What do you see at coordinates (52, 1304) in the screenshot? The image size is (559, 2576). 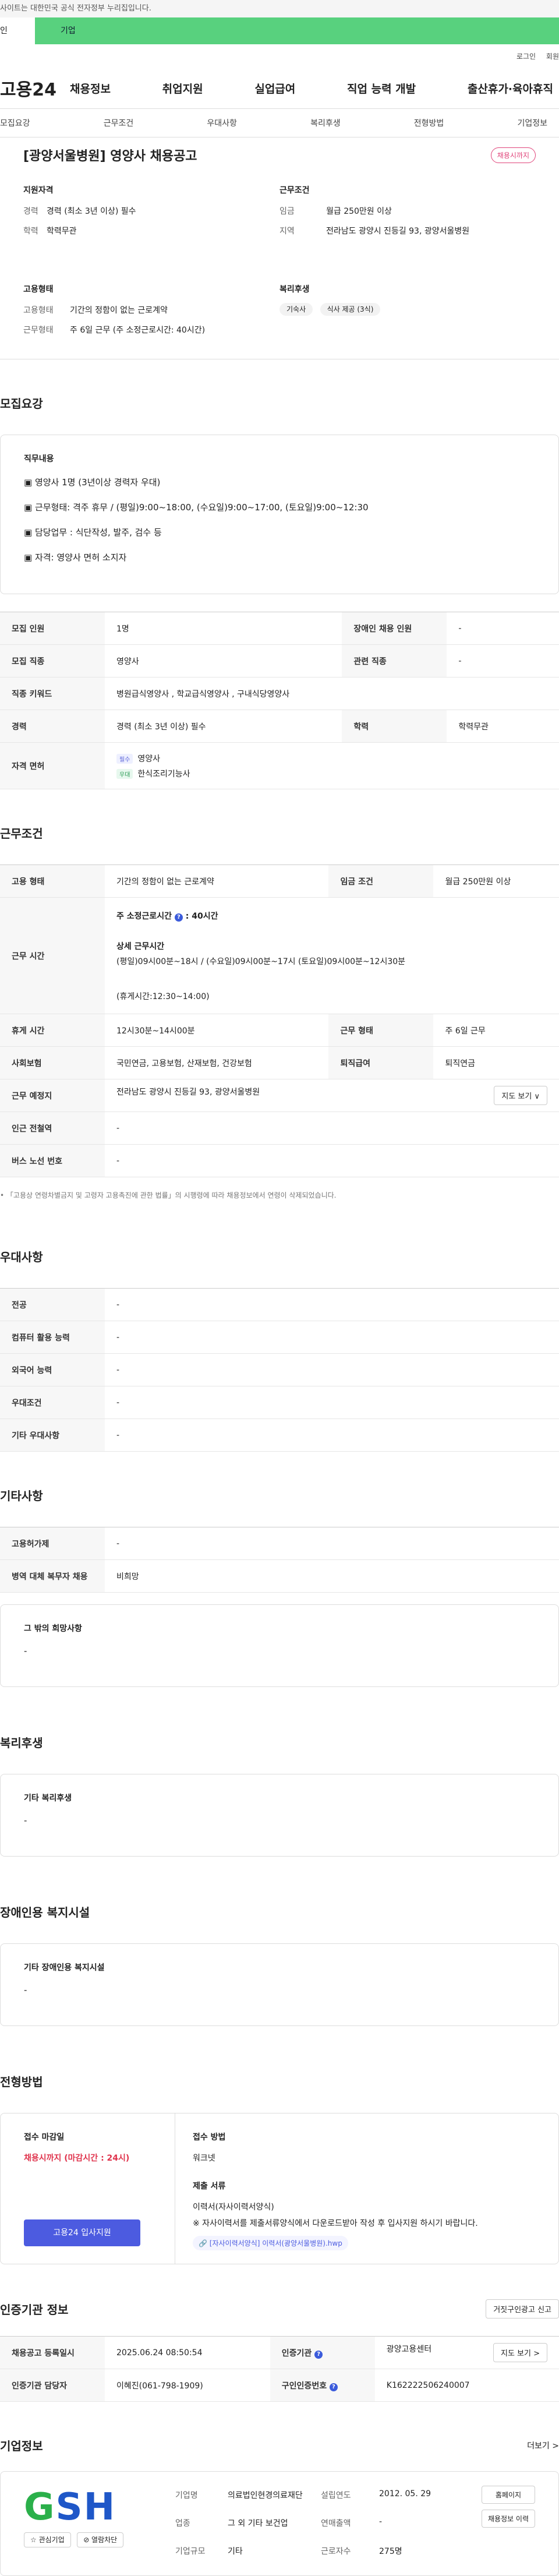 I see `table-header: 전공` at bounding box center [52, 1304].